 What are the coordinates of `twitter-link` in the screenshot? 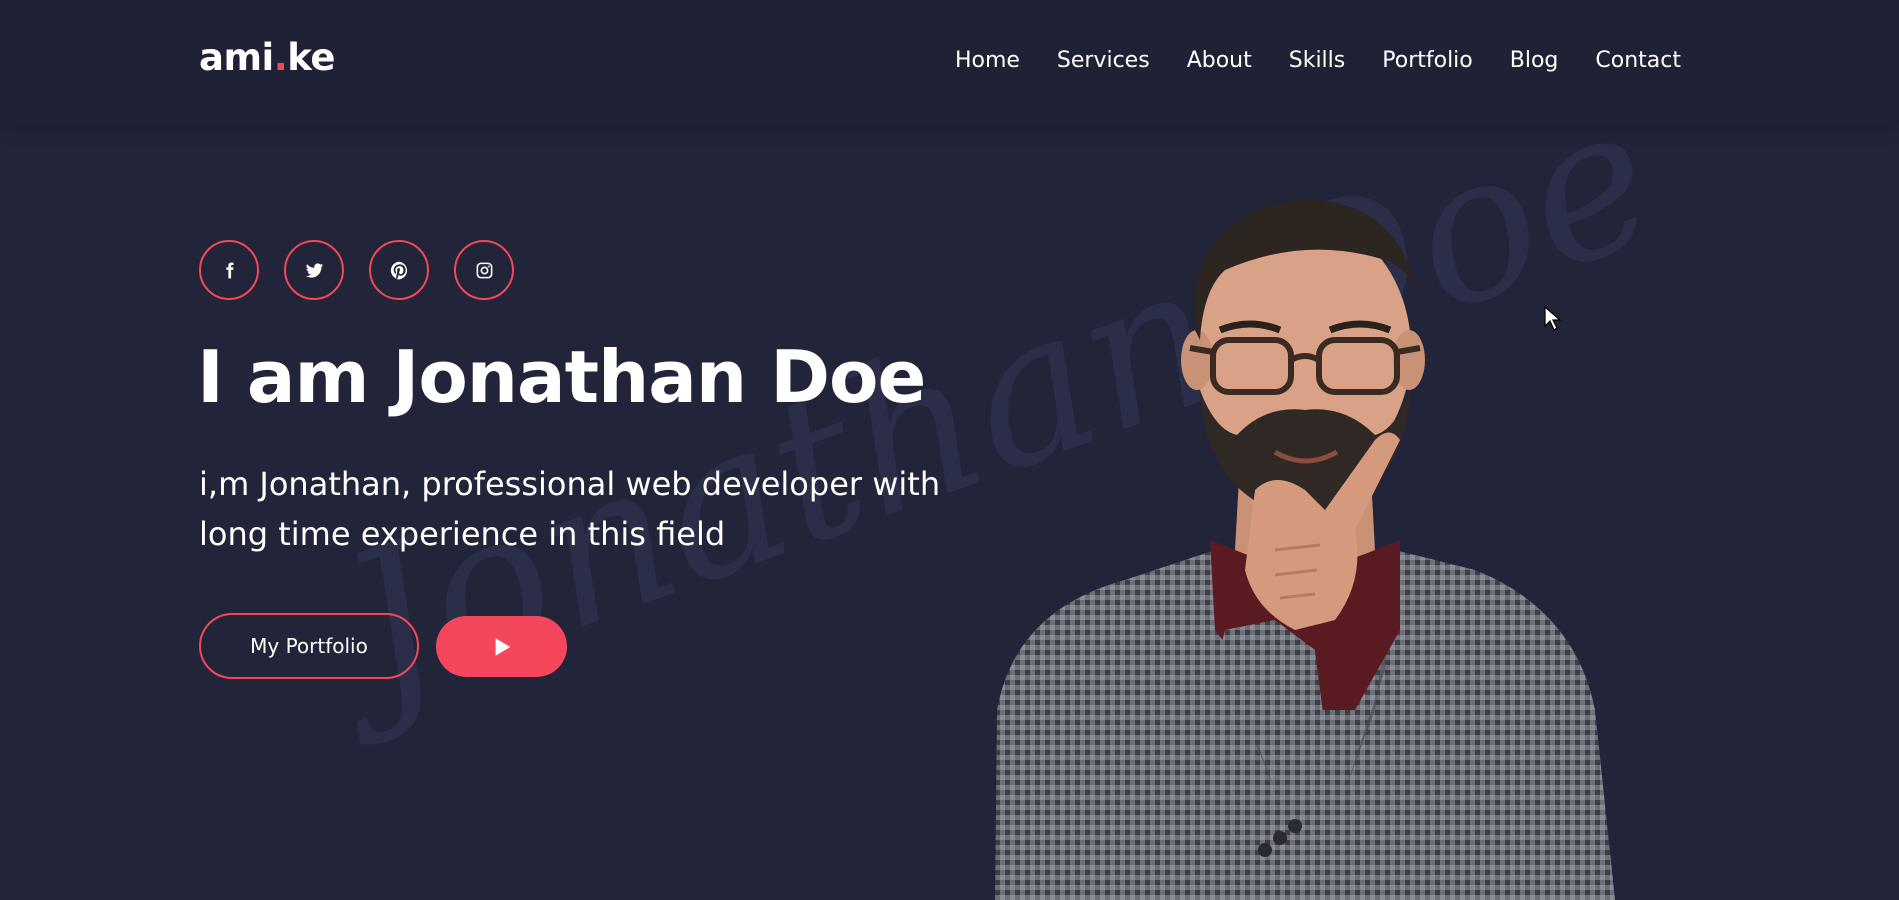 It's located at (314, 270).